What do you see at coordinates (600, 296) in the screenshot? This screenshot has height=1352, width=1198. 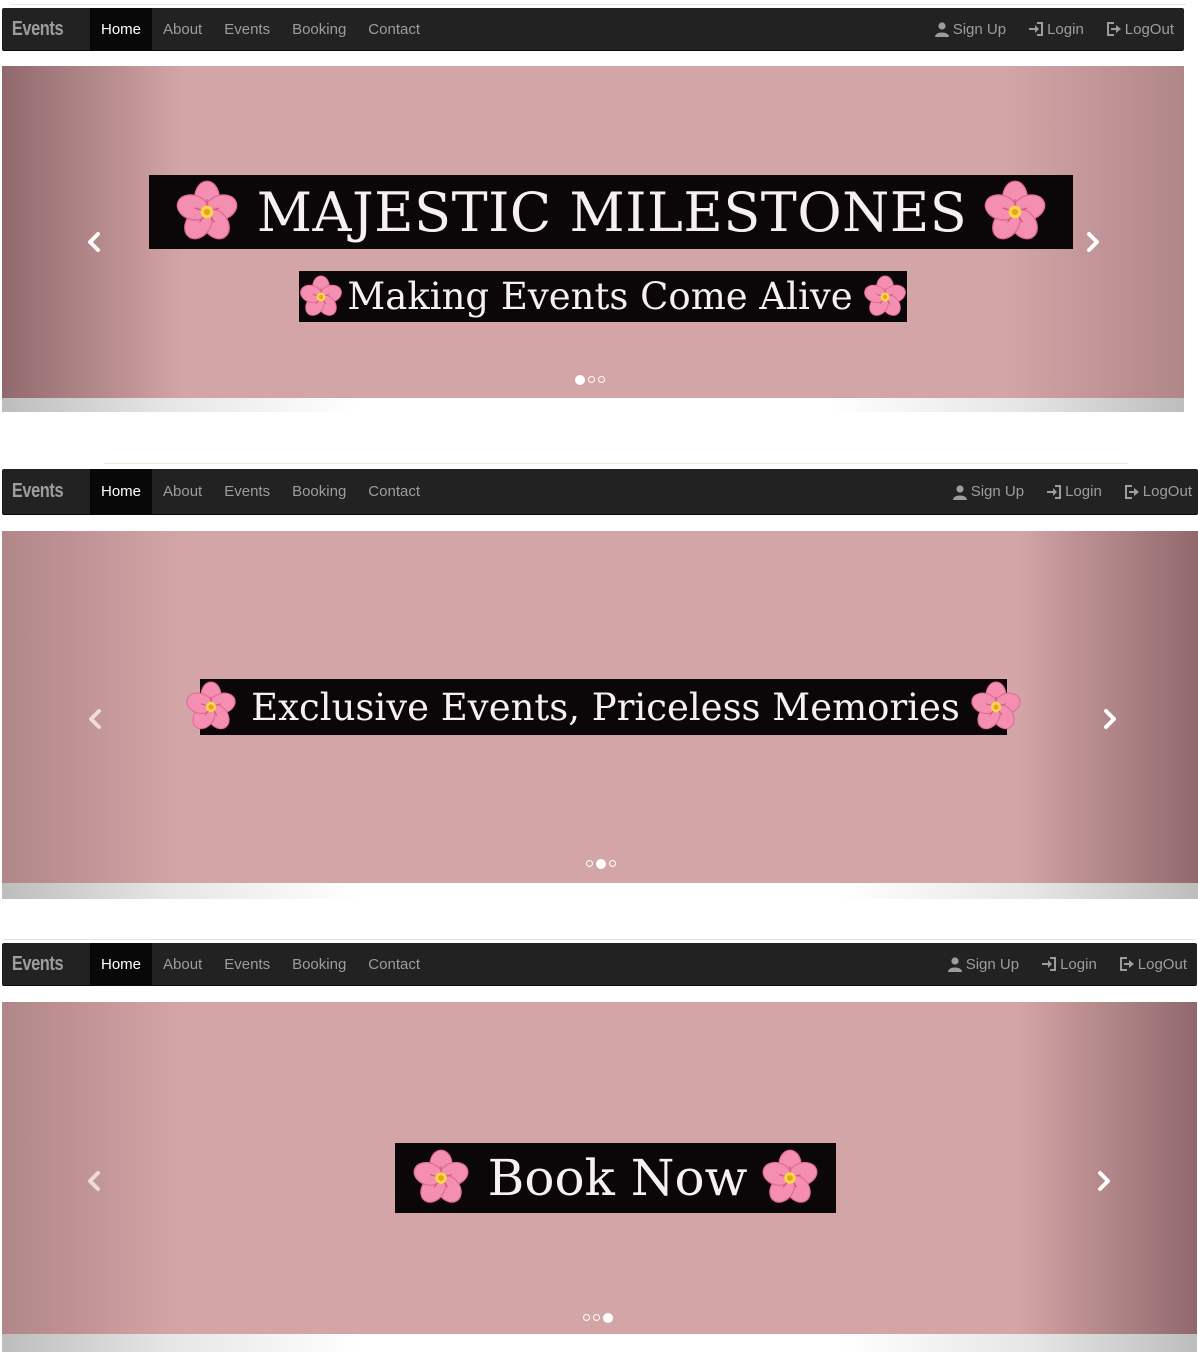 I see `slide-subtitle: Making Events Come Alive` at bounding box center [600, 296].